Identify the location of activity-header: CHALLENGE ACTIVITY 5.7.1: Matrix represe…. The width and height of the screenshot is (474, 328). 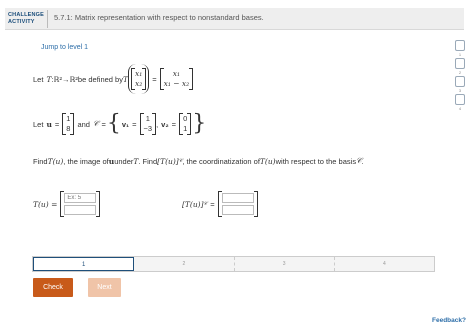
(234, 19).